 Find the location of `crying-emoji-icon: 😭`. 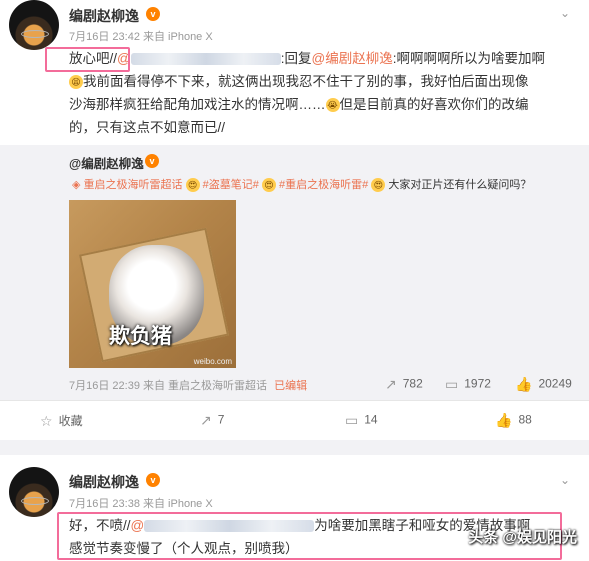

crying-emoji-icon: 😭 is located at coordinates (332, 105).